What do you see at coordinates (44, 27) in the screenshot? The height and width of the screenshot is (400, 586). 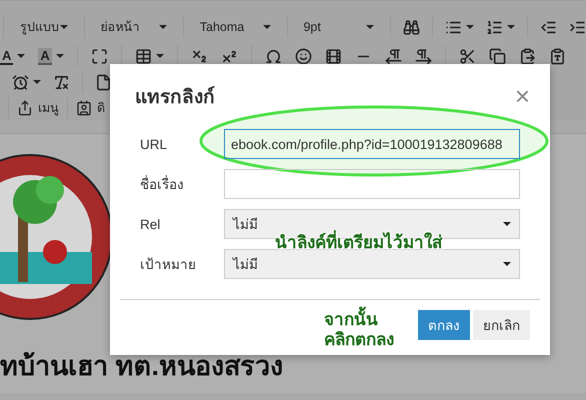 I see `toolbar-dropdown: รูปแบบ` at bounding box center [44, 27].